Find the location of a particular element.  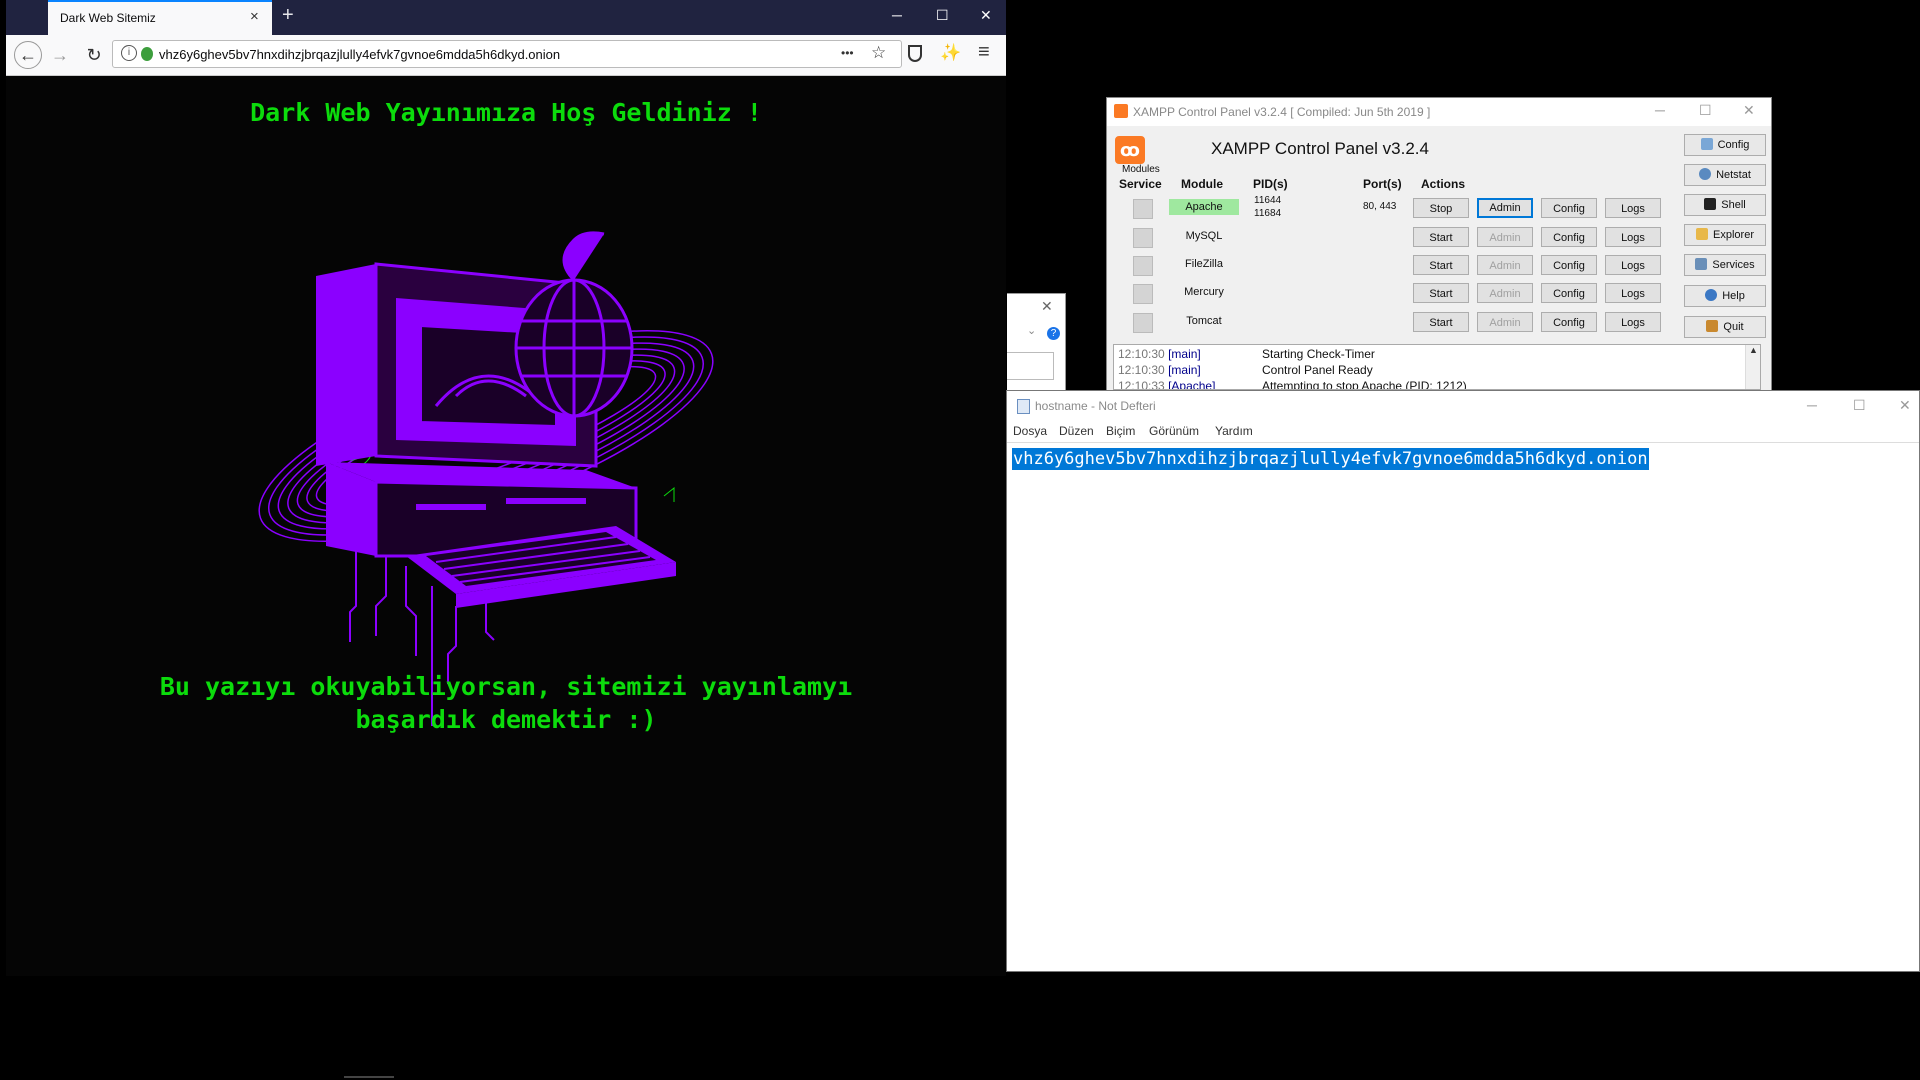

notepad-maximize-button: ☐ is located at coordinates (1859, 405).